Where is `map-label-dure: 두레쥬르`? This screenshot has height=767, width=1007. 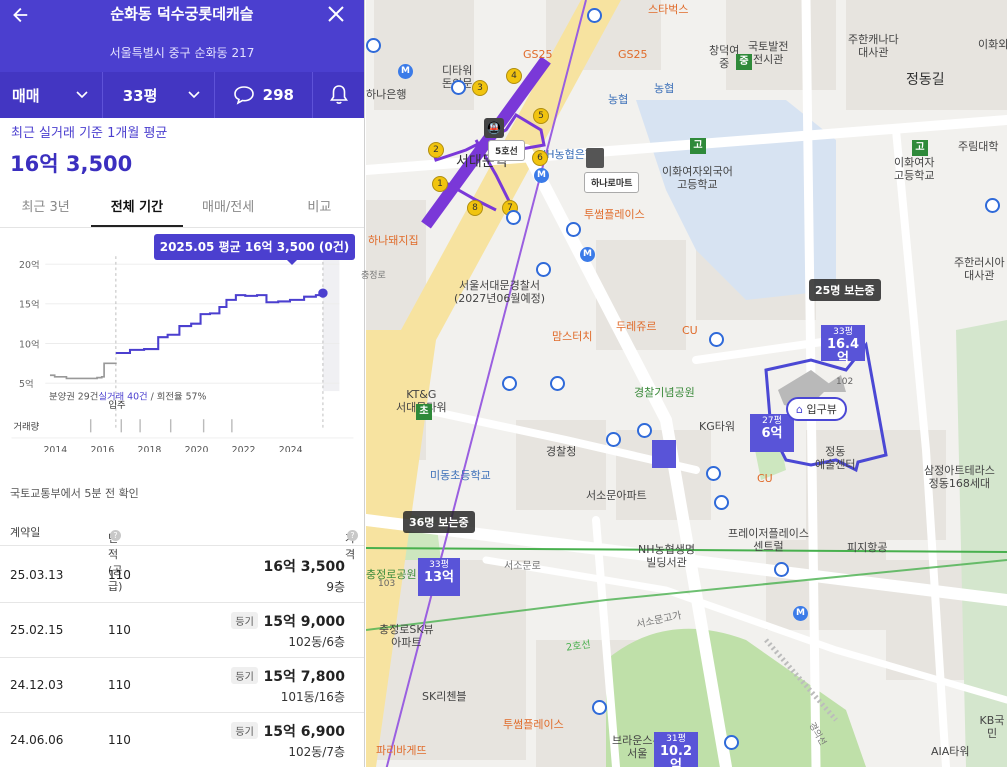 map-label-dure: 두레쥬르 is located at coordinates (636, 326).